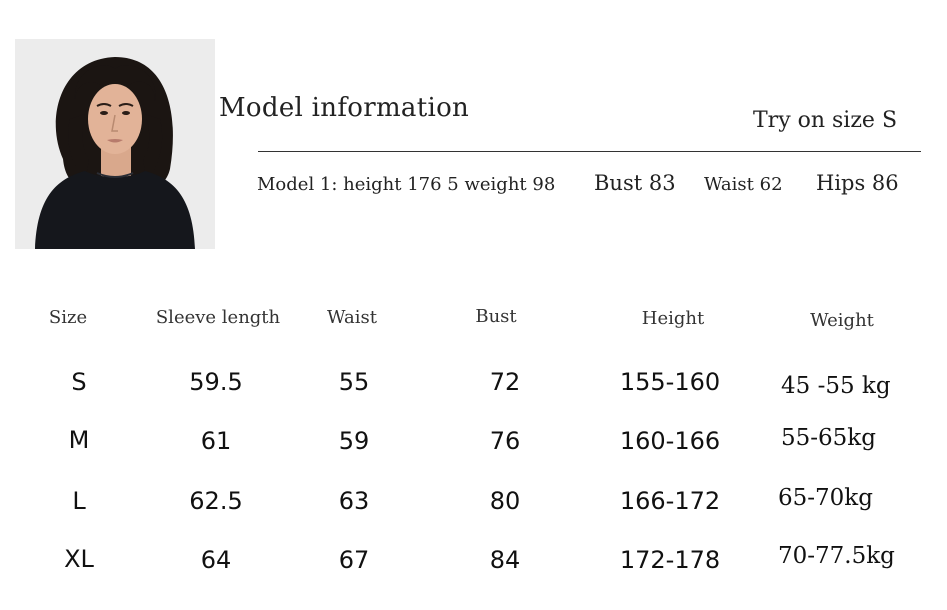 The width and height of the screenshot is (947, 610). Describe the element at coordinates (836, 556) in the screenshot. I see `cell-weight: 70-77.5kg` at that location.